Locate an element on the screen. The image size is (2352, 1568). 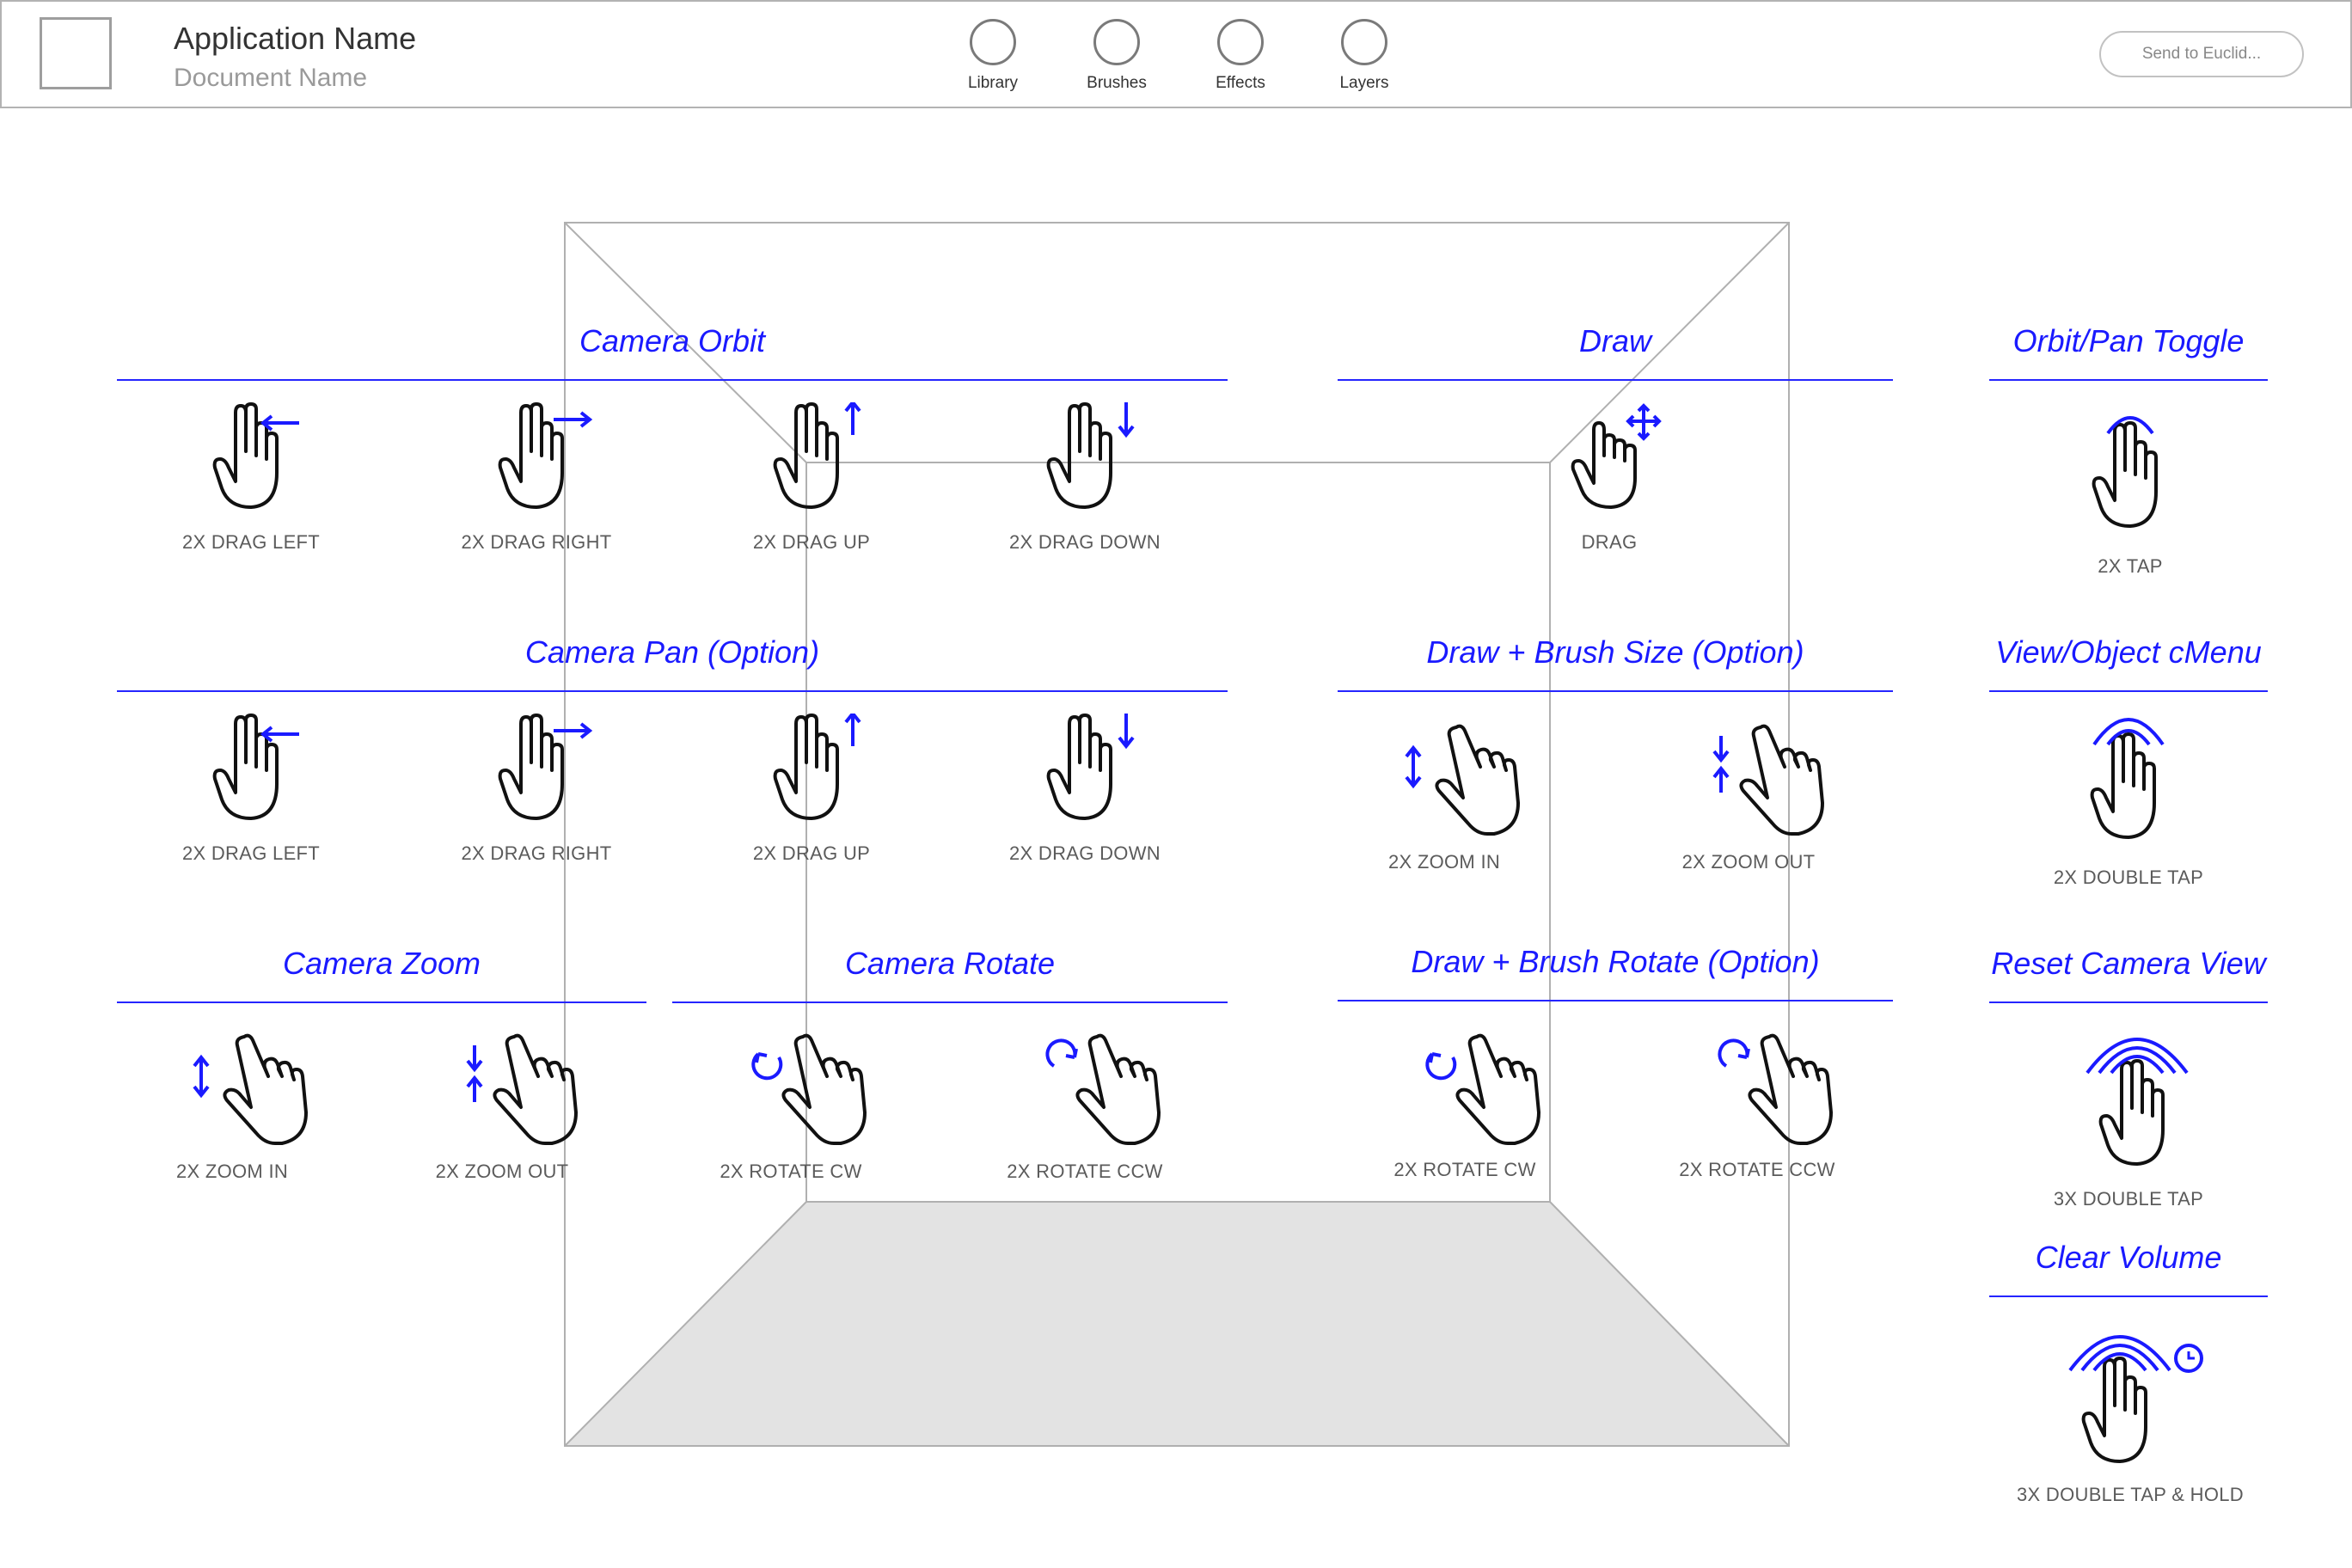
gesture-pan-drag-right: 2X DRAG RIGHT is located at coordinates (536, 795).